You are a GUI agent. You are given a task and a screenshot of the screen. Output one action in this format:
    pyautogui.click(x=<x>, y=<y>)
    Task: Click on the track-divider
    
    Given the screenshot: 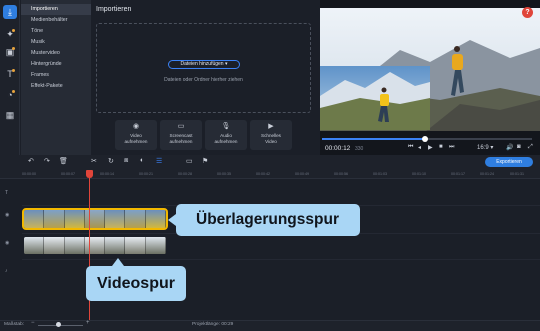 What is the action you would take?
    pyautogui.click(x=281, y=259)
    